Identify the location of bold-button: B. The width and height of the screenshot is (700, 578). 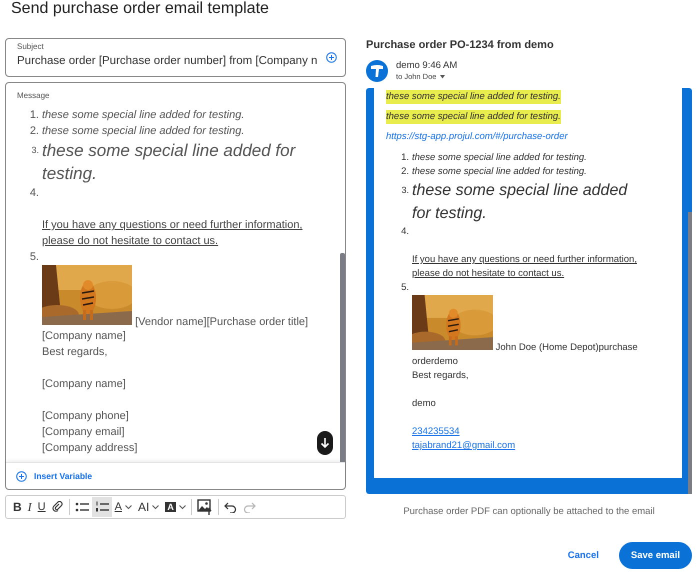
(17, 507).